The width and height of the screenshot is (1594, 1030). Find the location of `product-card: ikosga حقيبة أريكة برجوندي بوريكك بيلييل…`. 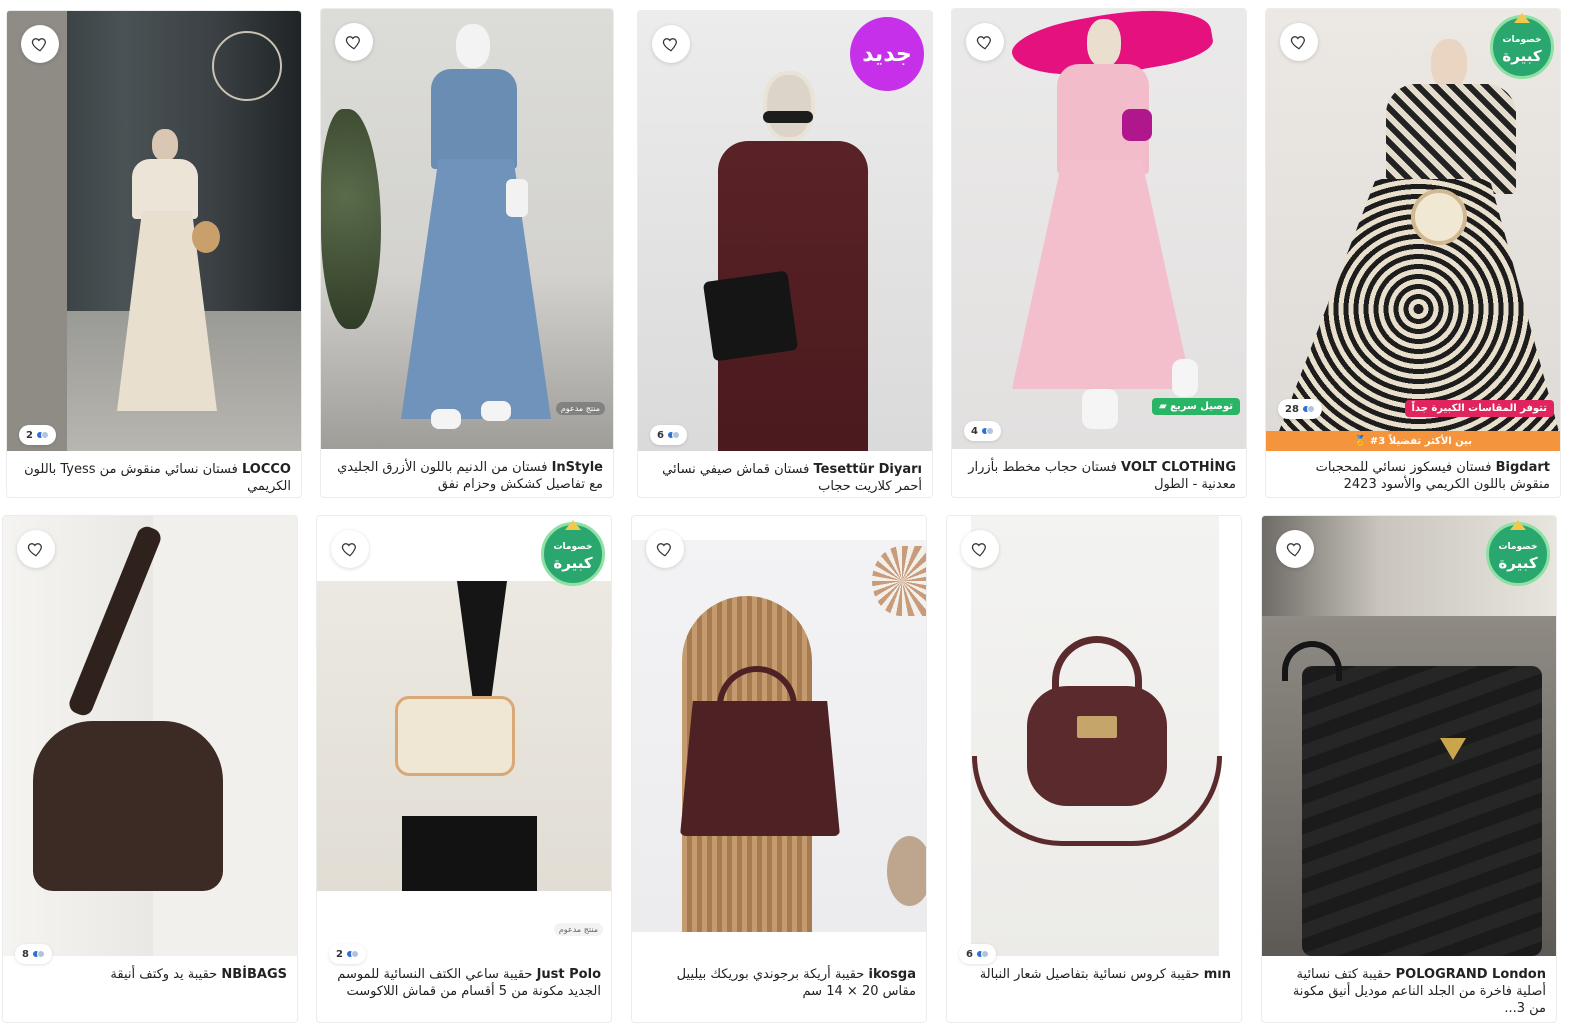

product-card: ikosga حقيبة أريكة برجوندي بوريكك بيلييل… is located at coordinates (779, 769).